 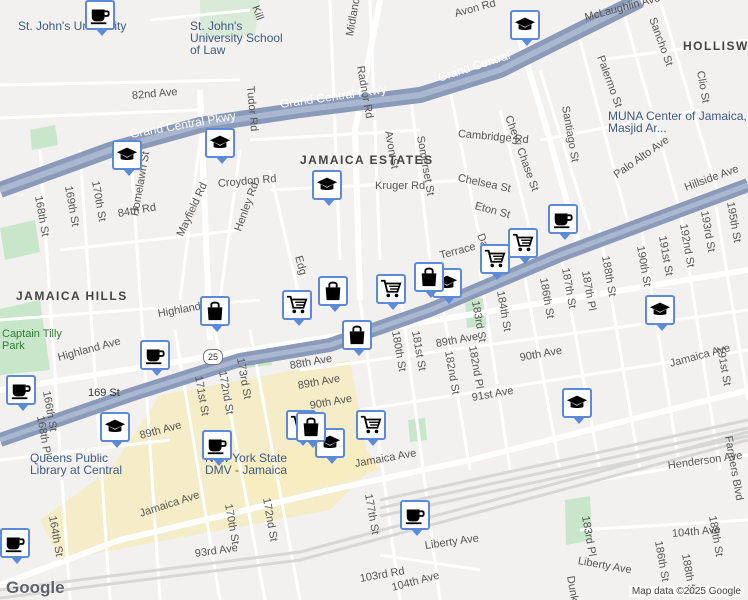 What do you see at coordinates (35, 588) in the screenshot?
I see `google-logo: Google` at bounding box center [35, 588].